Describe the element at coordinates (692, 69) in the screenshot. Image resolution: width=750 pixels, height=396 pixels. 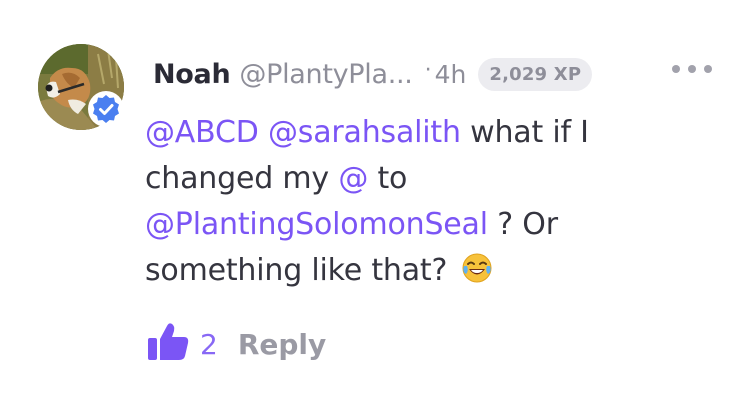
I see `more-horizontal-icon` at that location.